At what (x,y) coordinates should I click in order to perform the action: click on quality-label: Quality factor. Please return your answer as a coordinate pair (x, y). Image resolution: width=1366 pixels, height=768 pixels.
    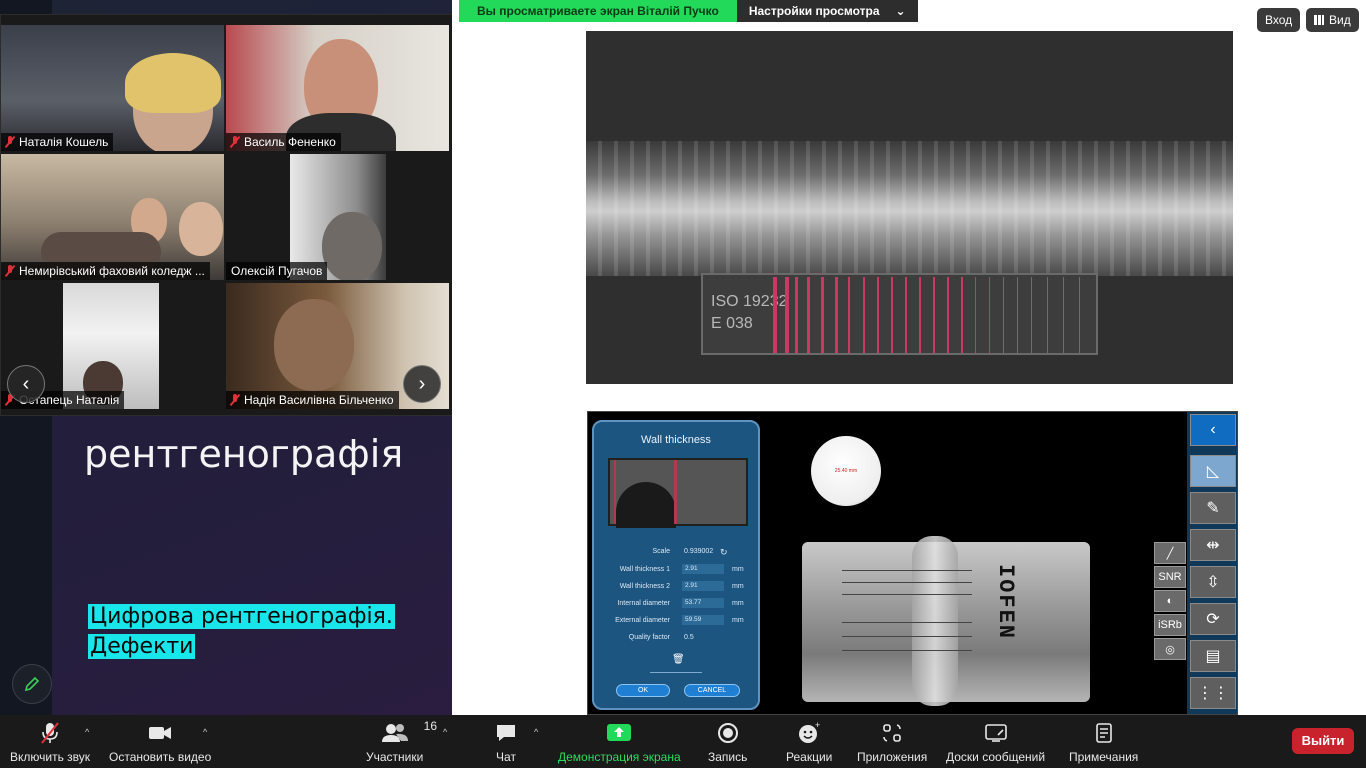
    Looking at the image, I should click on (649, 637).